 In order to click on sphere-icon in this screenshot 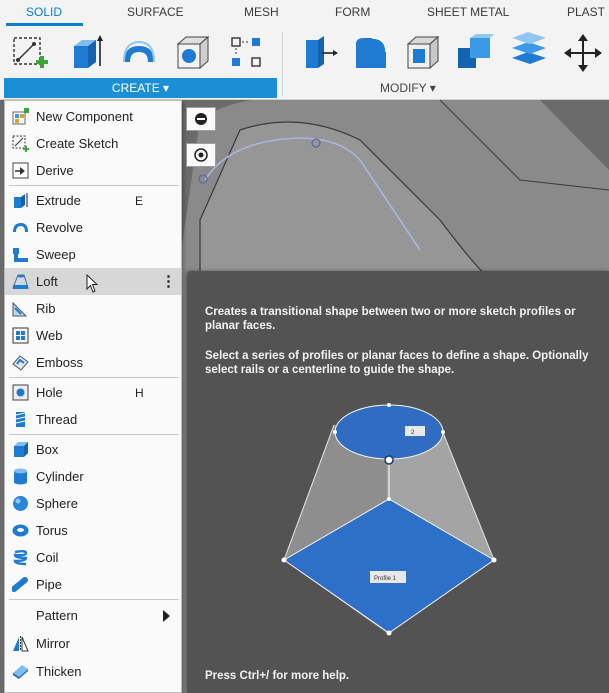, I will do `click(20, 503)`.